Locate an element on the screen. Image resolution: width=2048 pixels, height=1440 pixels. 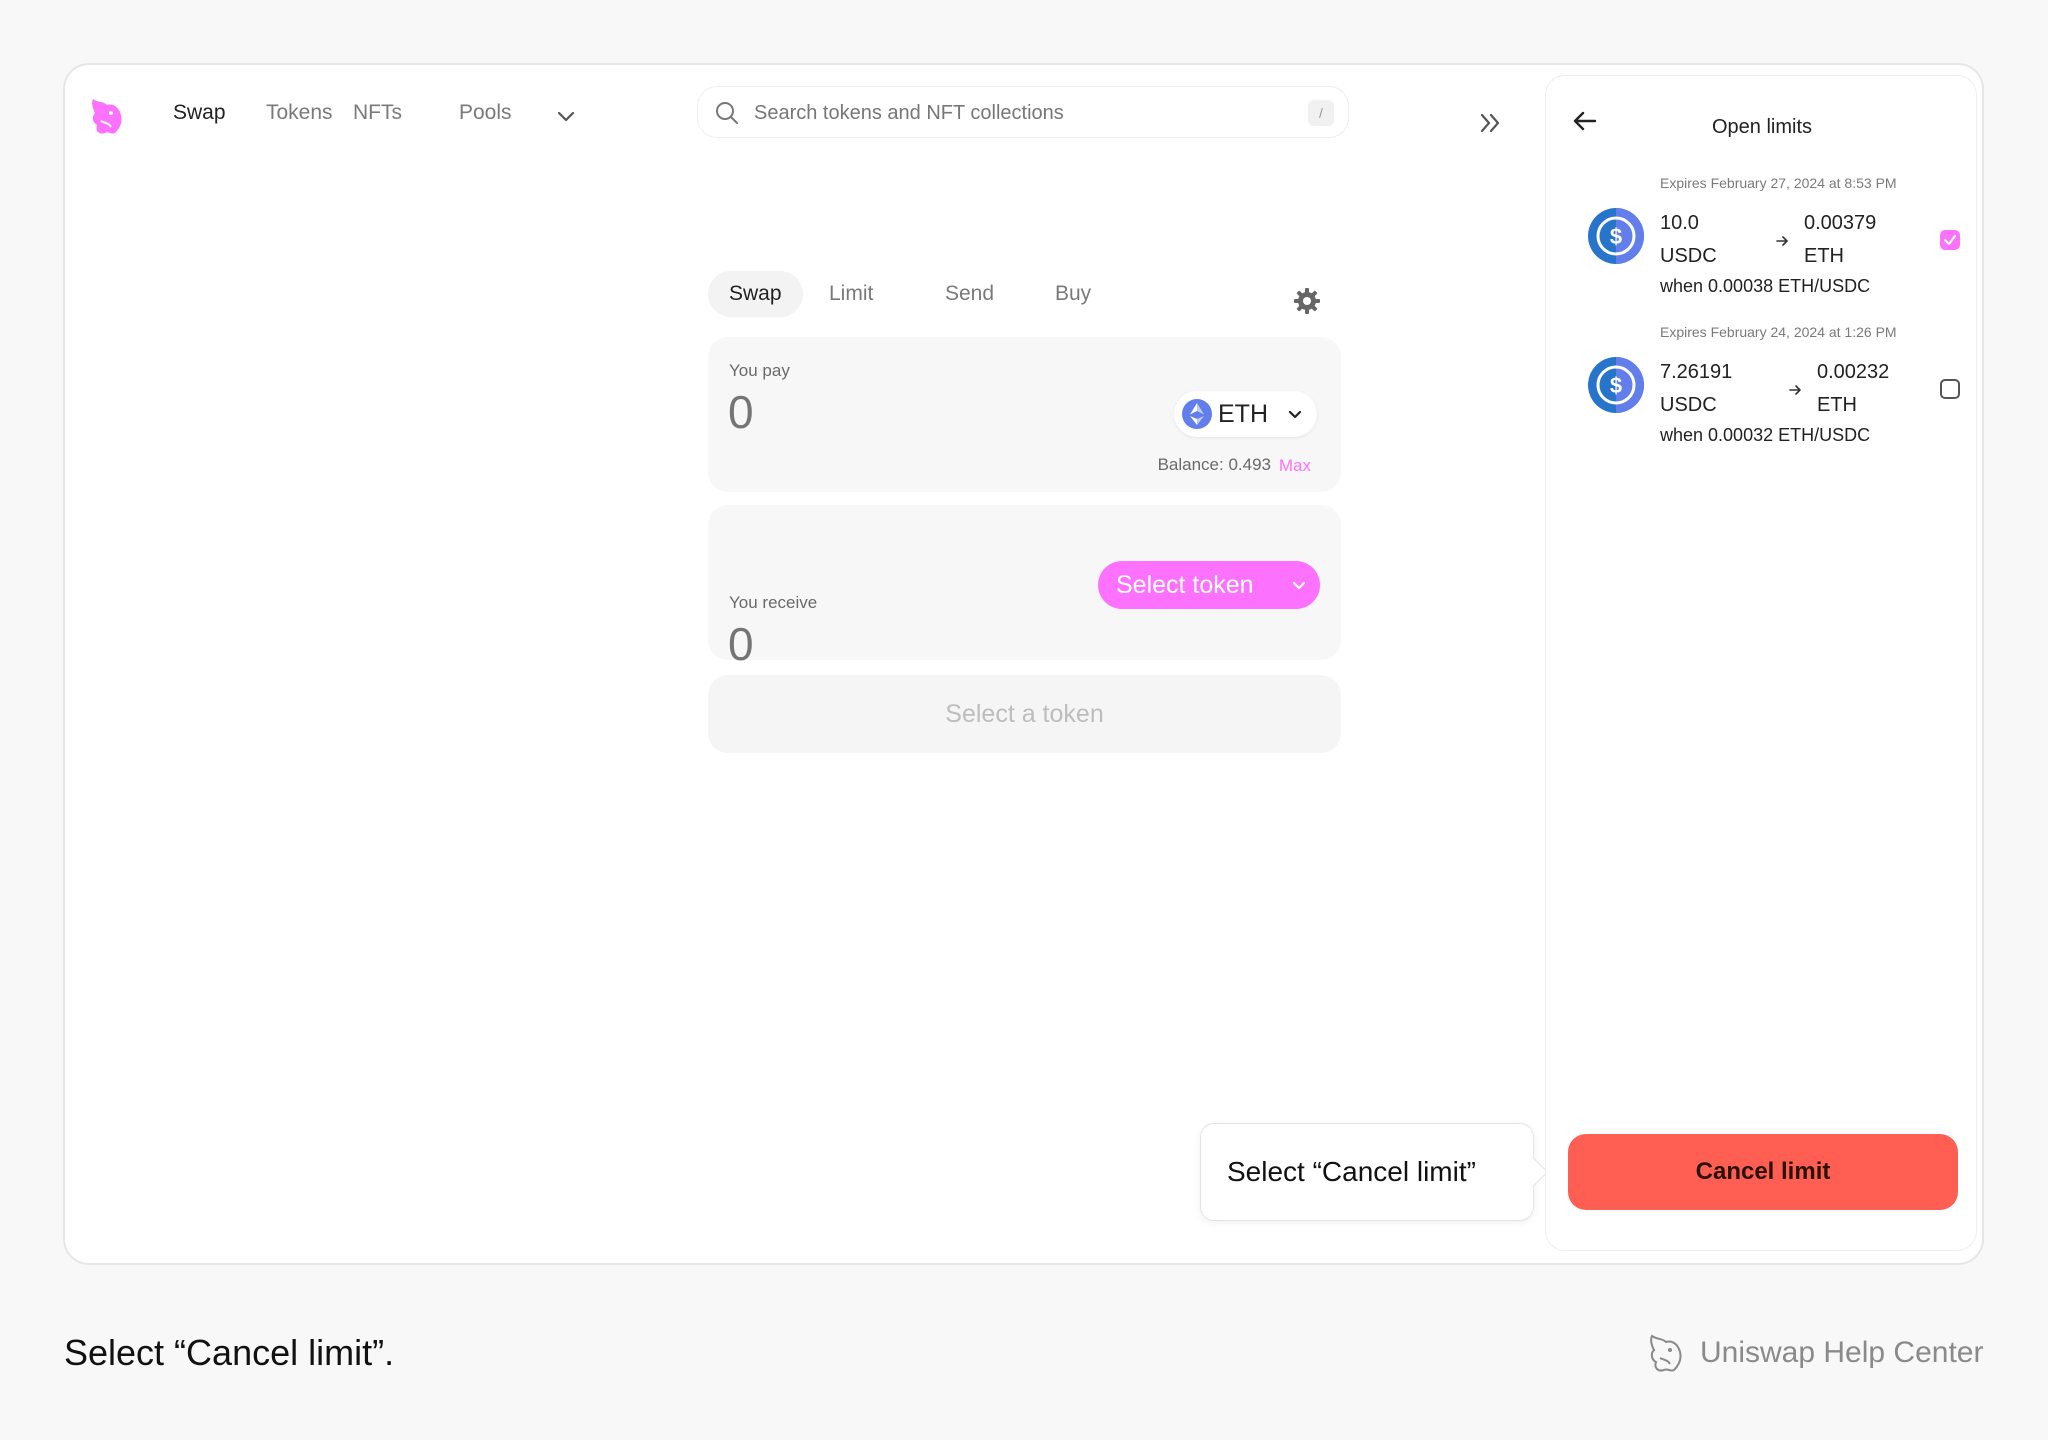
order-output-amount: 0.00232 is located at coordinates (1853, 372).